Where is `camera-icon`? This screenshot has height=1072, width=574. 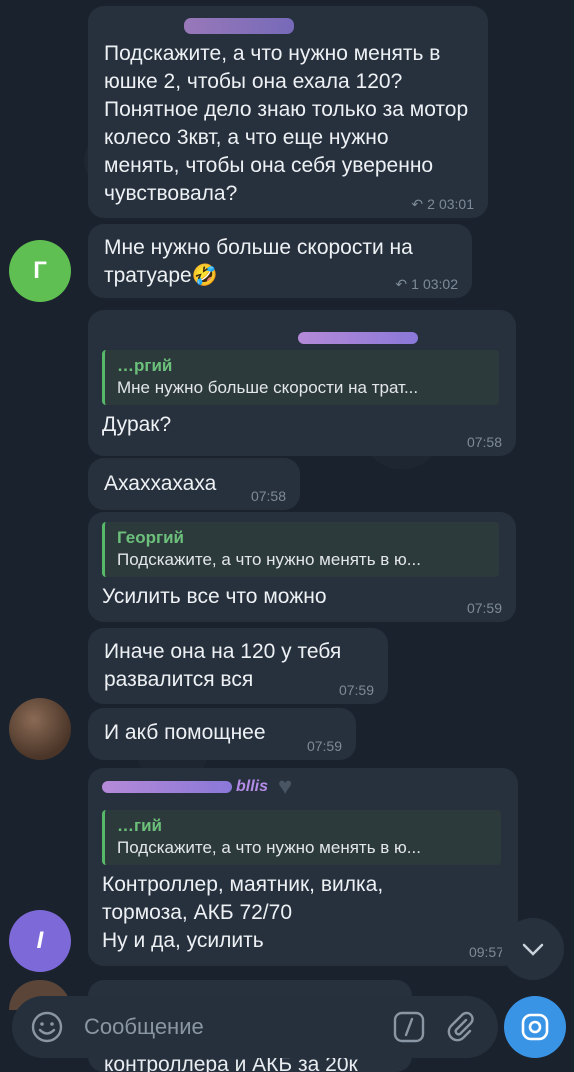 camera-icon is located at coordinates (535, 1027).